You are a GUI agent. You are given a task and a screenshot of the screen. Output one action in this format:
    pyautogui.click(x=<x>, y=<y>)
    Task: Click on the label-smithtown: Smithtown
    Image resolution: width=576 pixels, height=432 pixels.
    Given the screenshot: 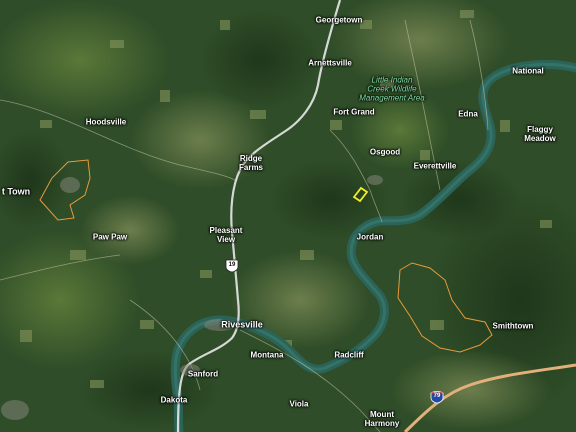 What is the action you would take?
    pyautogui.click(x=513, y=326)
    